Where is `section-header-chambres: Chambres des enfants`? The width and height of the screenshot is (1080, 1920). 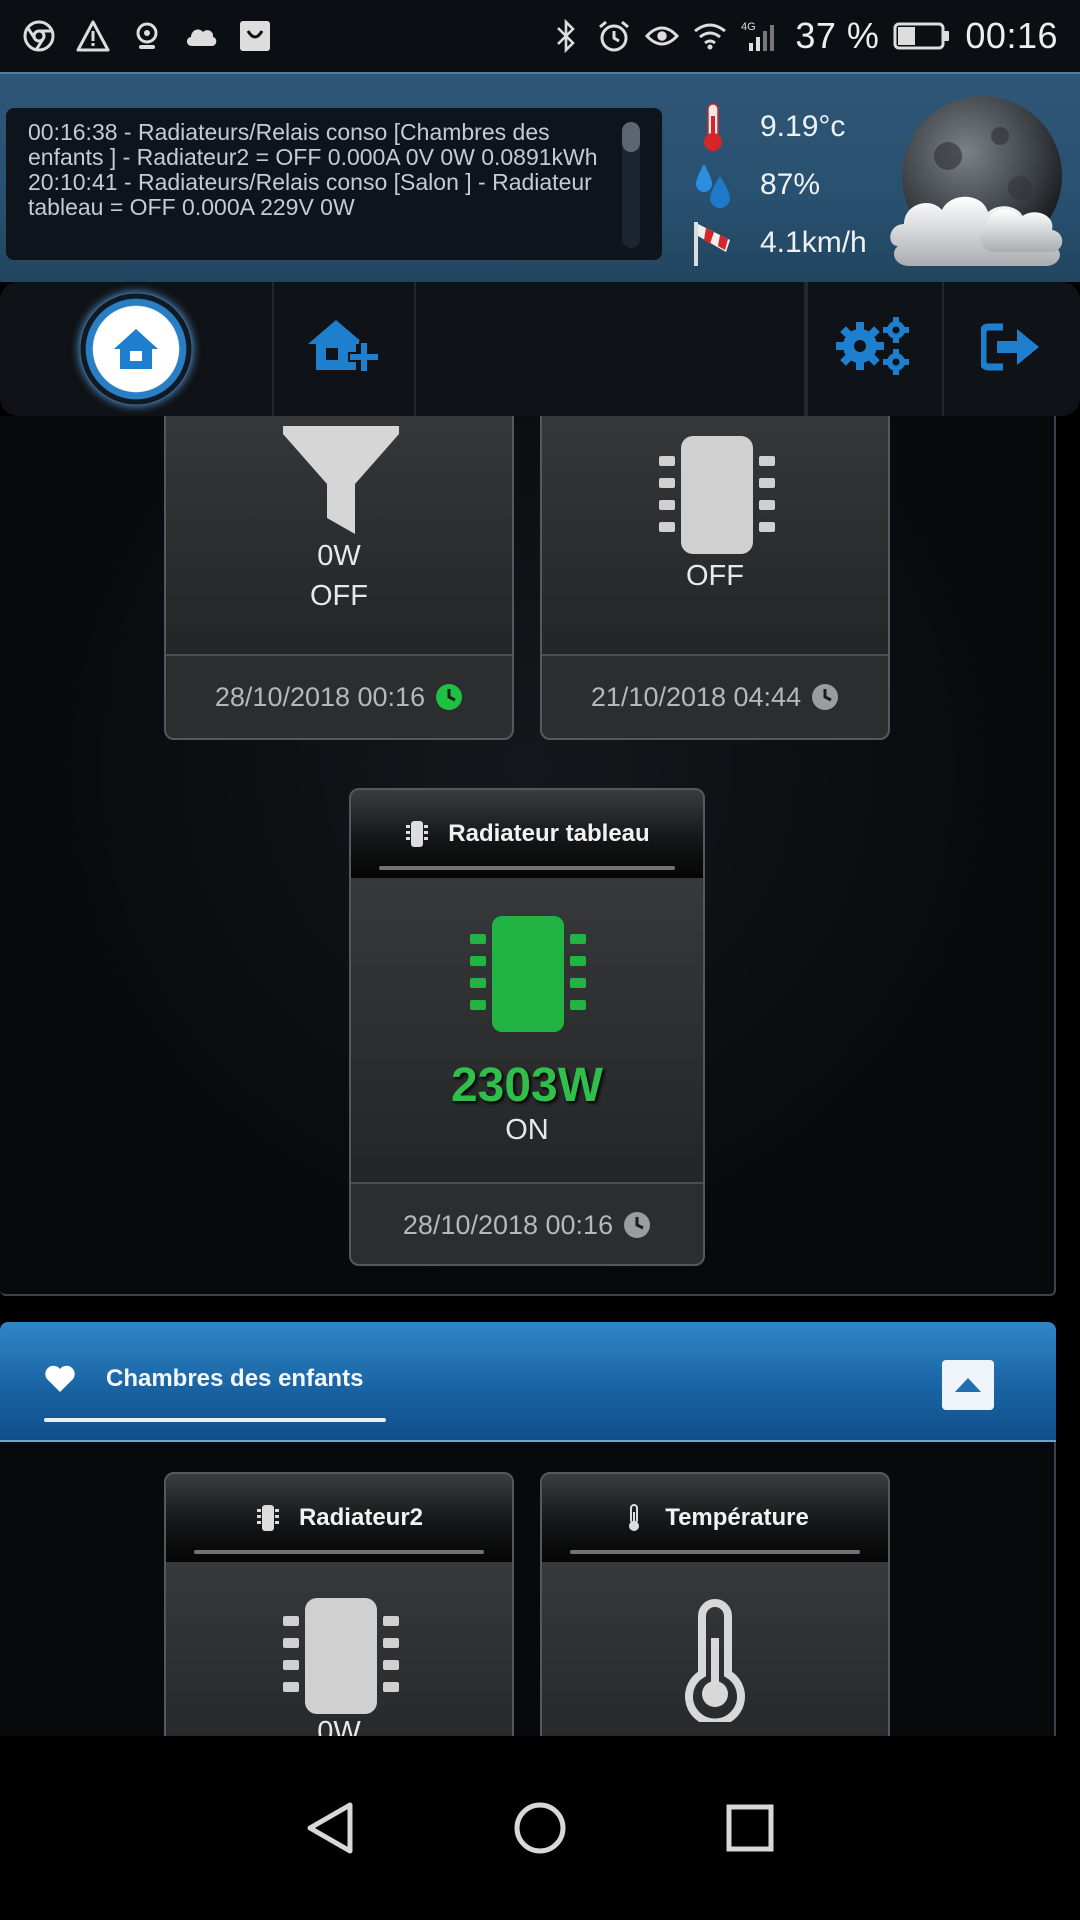 section-header-chambres: Chambres des enfants is located at coordinates (528, 1382).